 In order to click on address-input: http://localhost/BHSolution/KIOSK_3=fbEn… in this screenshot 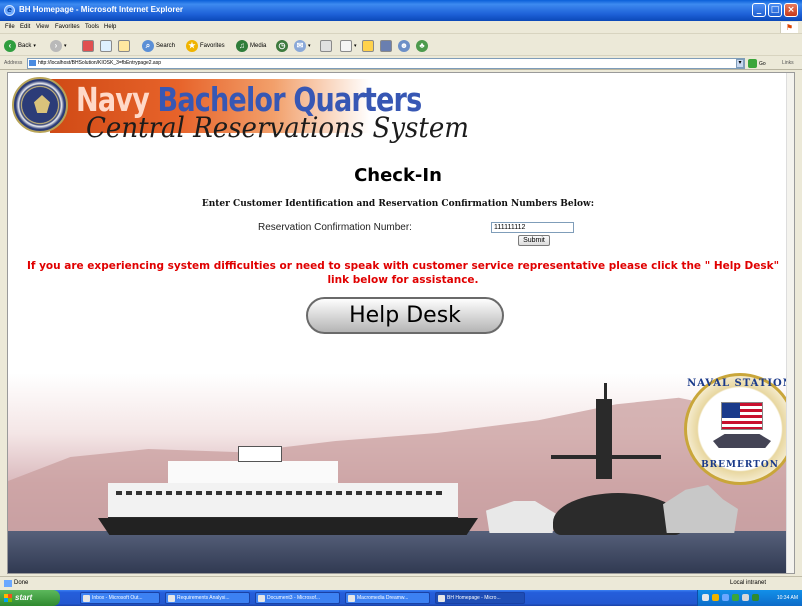, I will do `click(386, 63)`.